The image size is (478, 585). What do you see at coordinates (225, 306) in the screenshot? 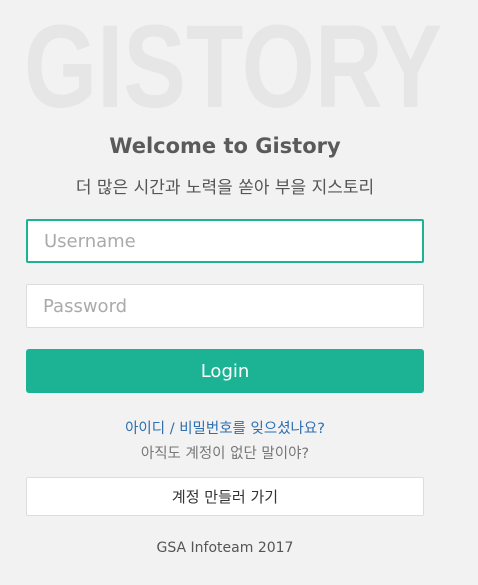
I see `password-input` at bounding box center [225, 306].